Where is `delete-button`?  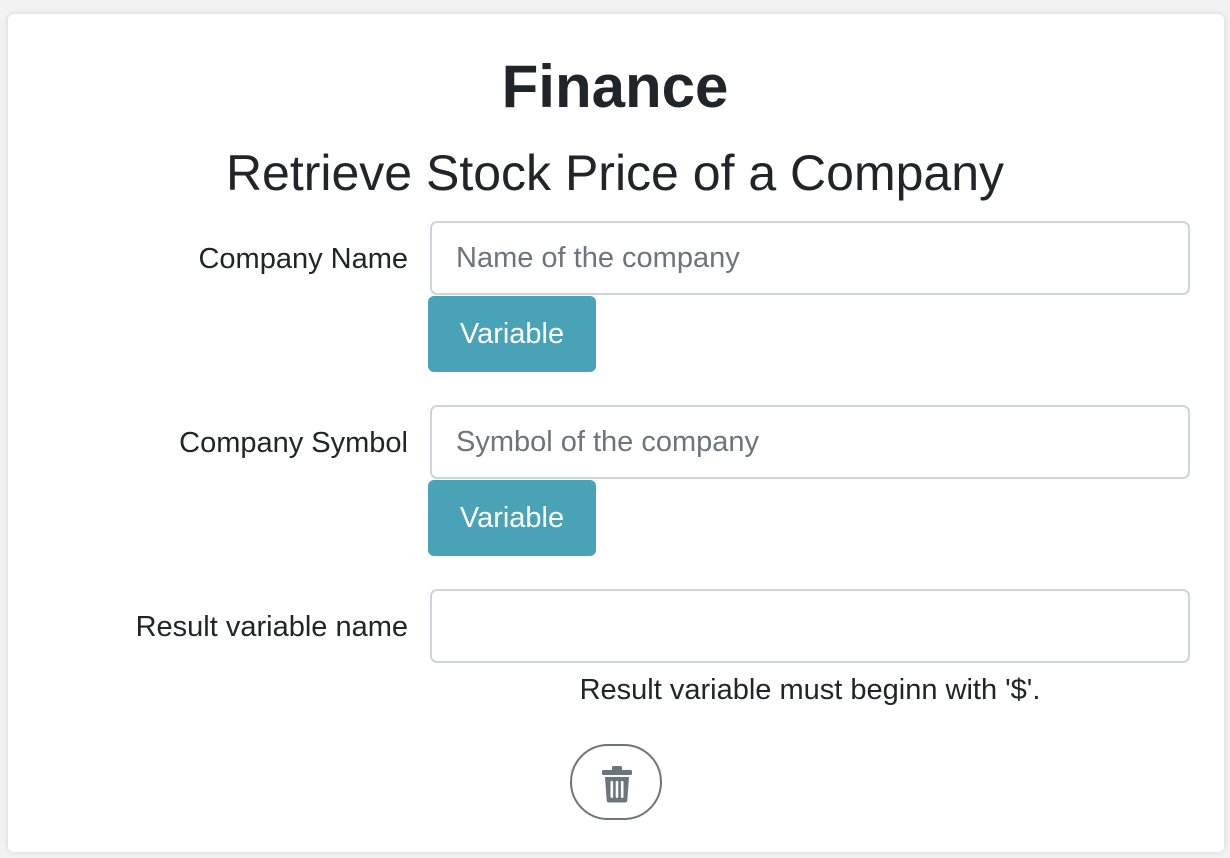 delete-button is located at coordinates (616, 782).